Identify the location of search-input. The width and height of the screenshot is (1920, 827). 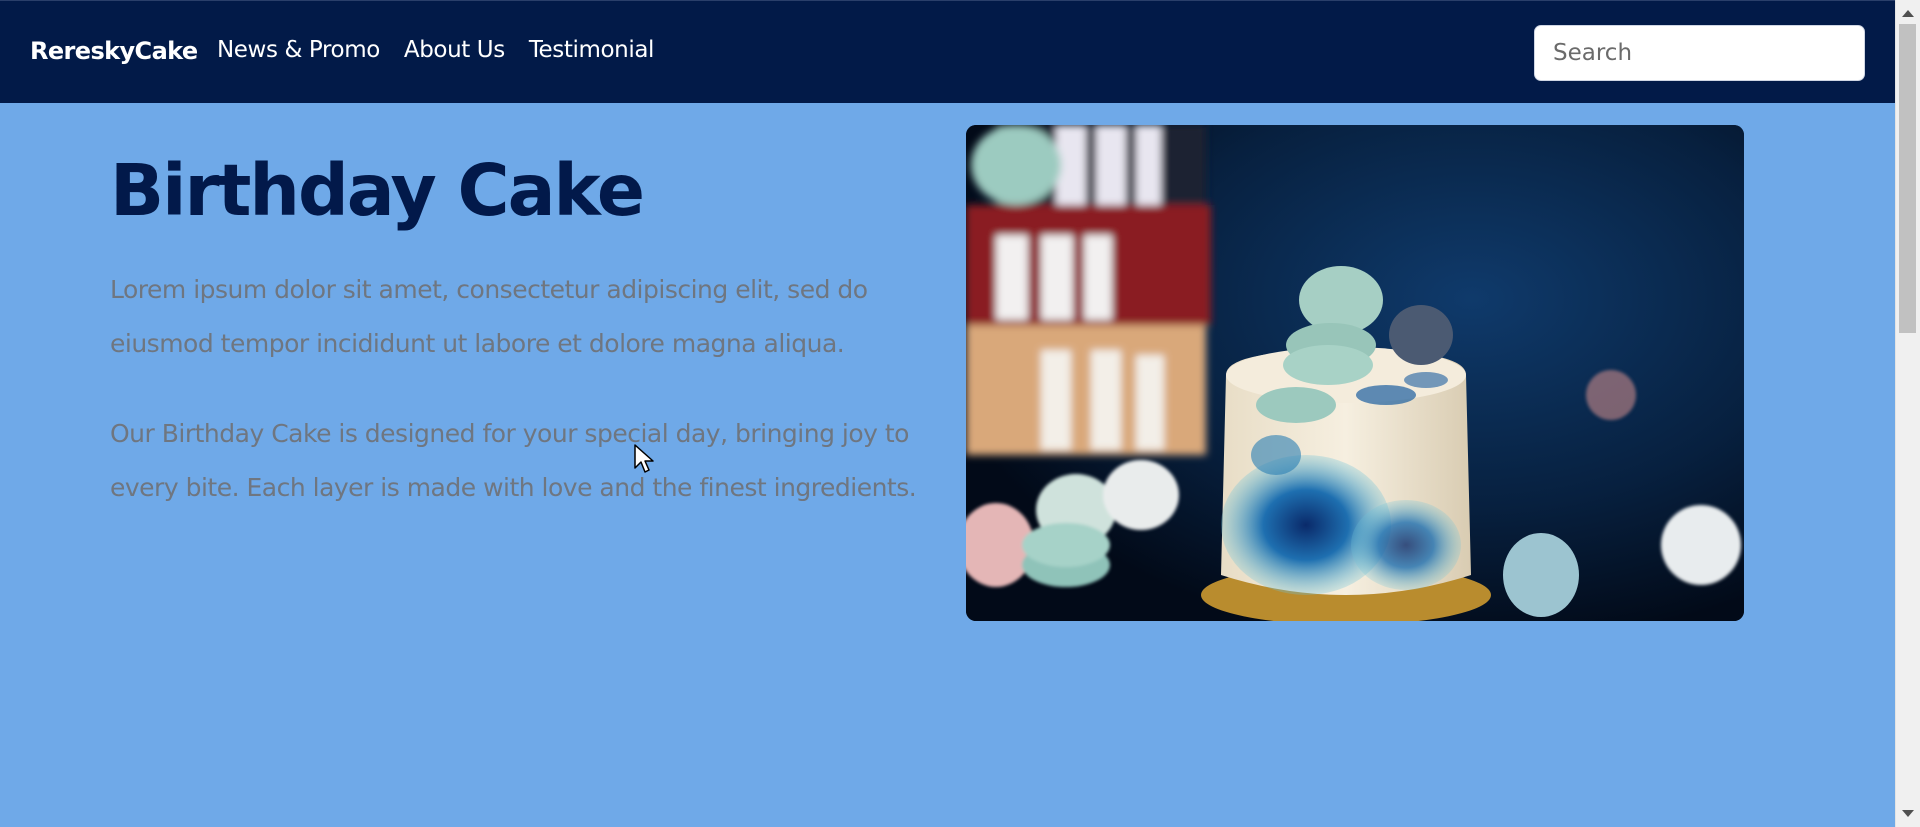
(1699, 53).